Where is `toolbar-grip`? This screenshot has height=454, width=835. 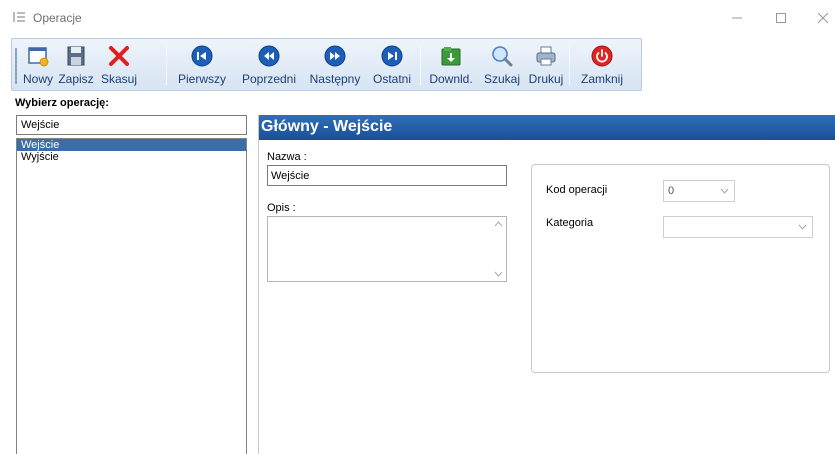
toolbar-grip is located at coordinates (16, 66).